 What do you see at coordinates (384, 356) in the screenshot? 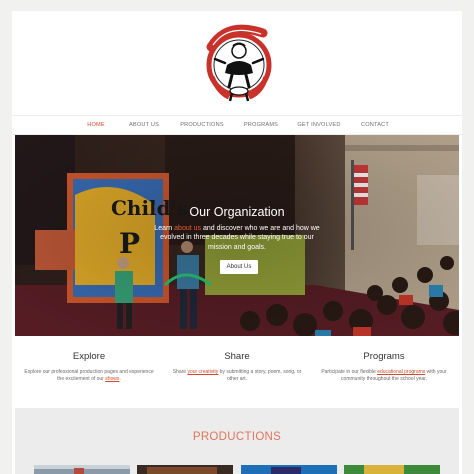
I see `feature-title: Programs` at bounding box center [384, 356].